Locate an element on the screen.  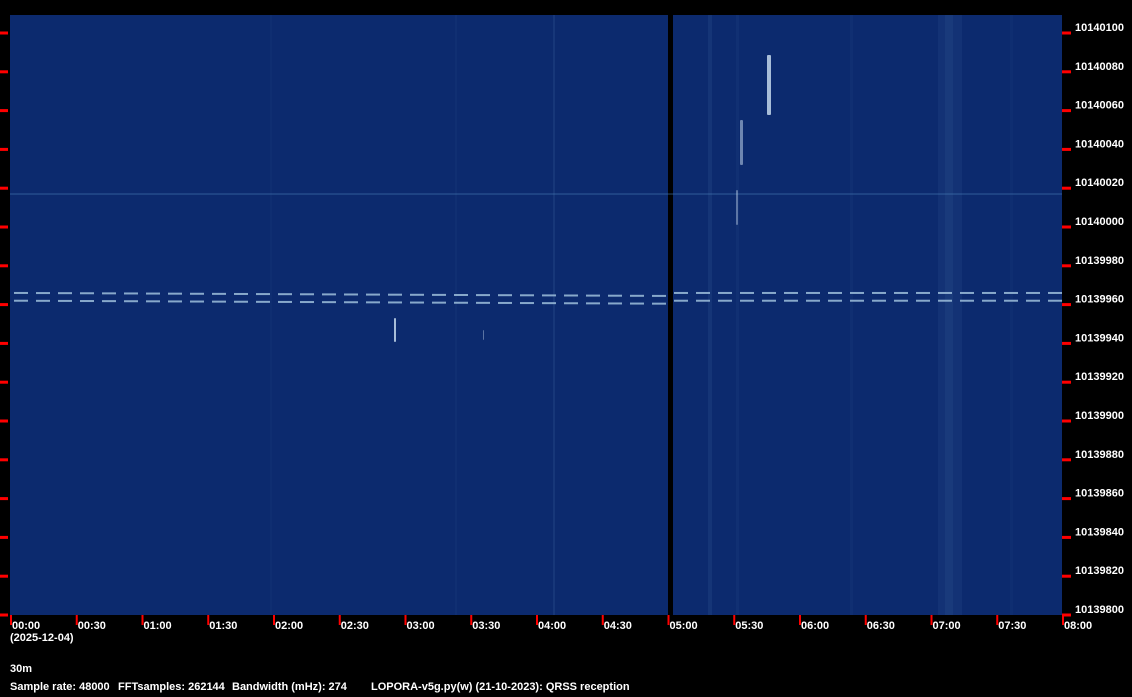
x-tick-label: 03:00 is located at coordinates (421, 626).